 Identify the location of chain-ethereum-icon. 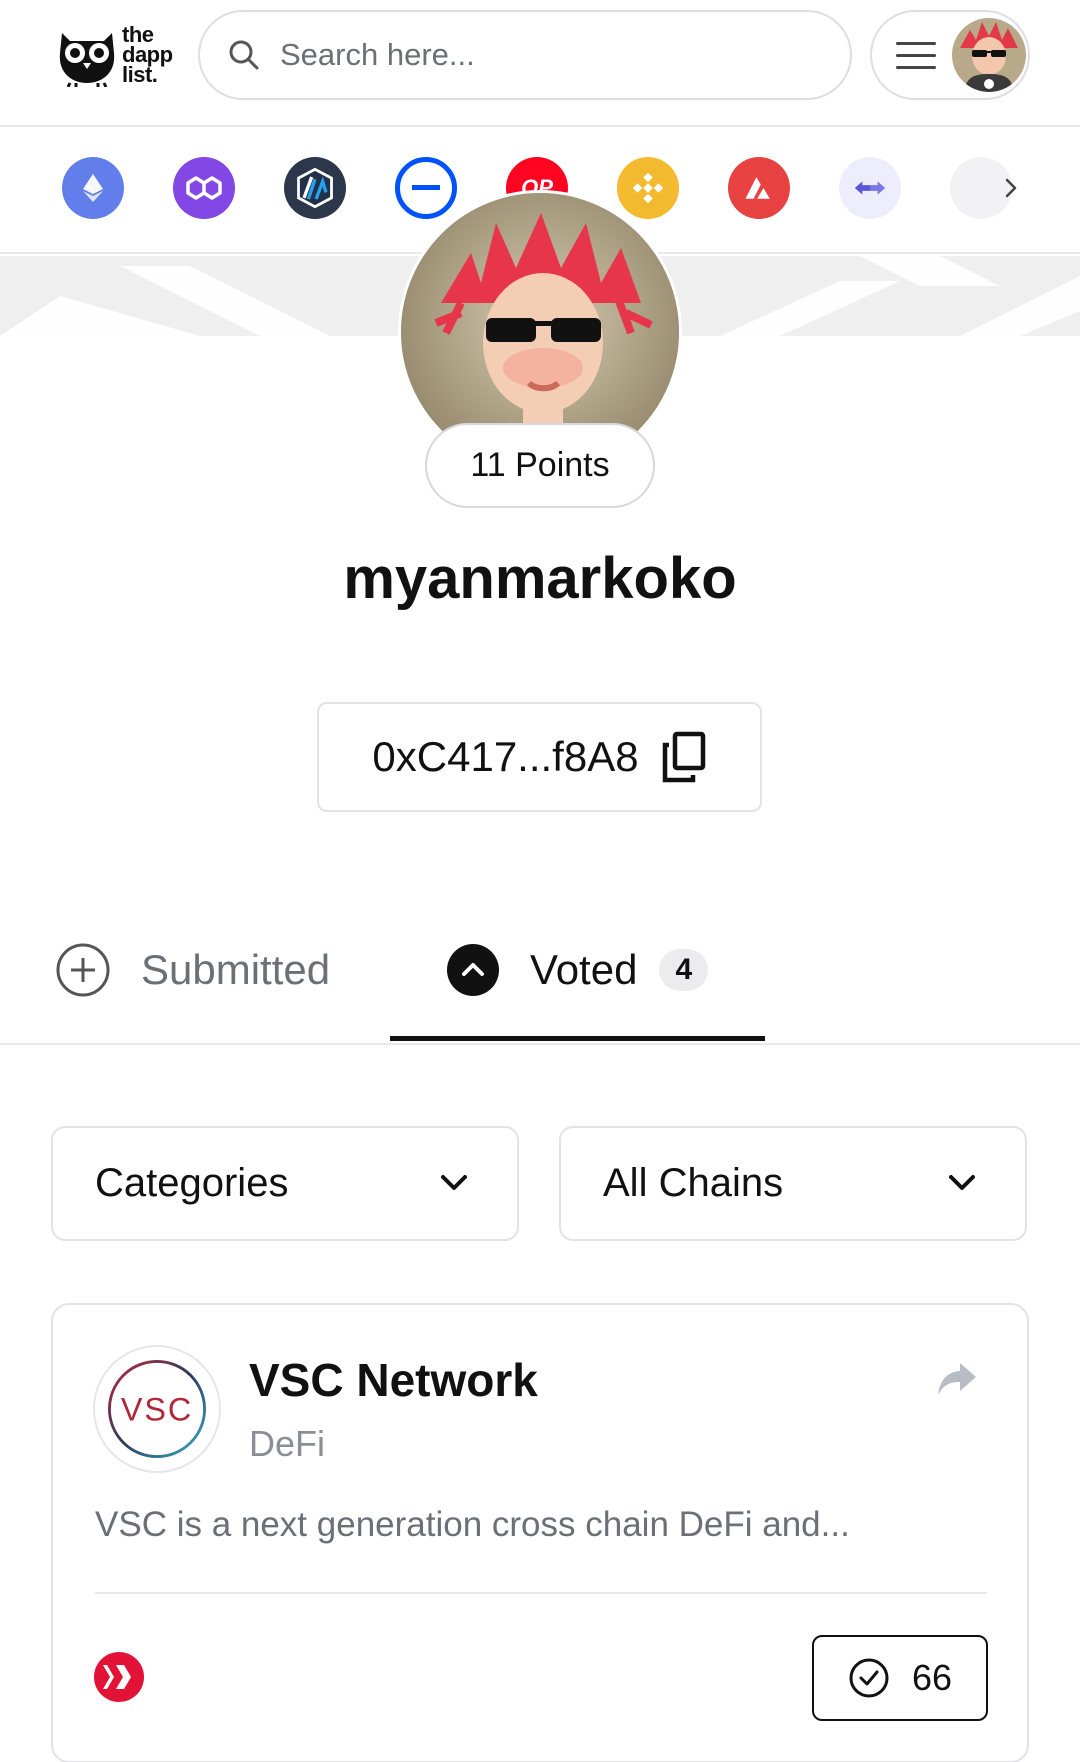
(93, 188).